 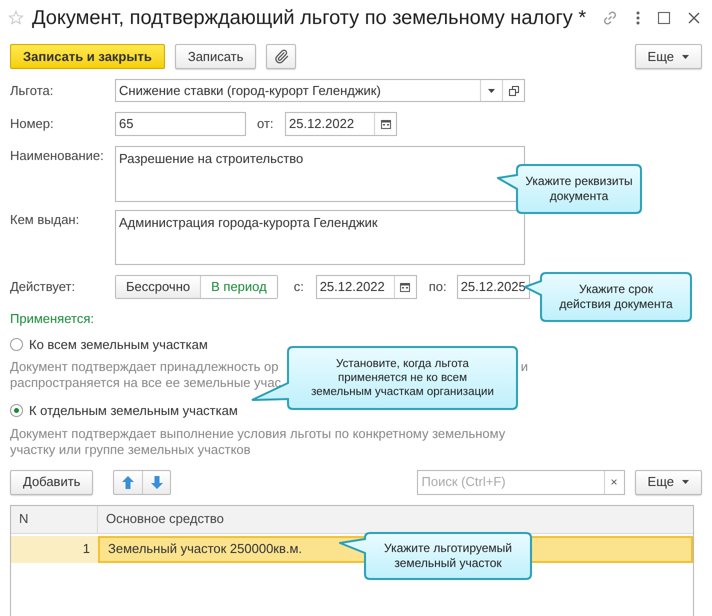 What do you see at coordinates (524, 367) in the screenshot?
I see `option-description: и` at bounding box center [524, 367].